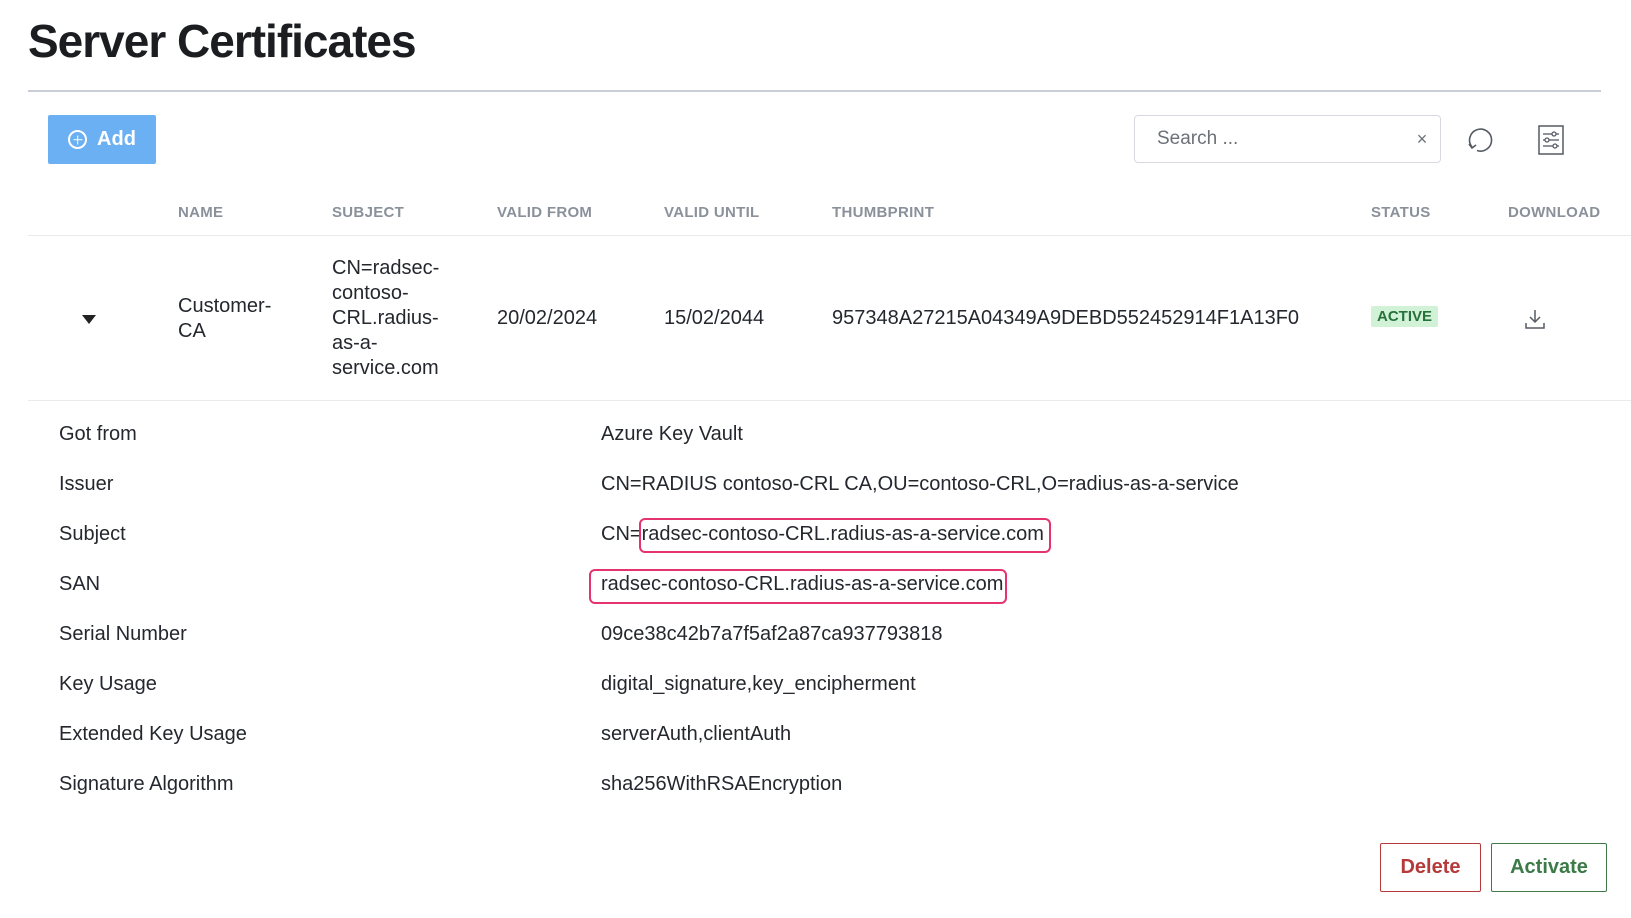  Describe the element at coordinates (123, 634) in the screenshot. I see `detail-label-serial: Serial Number` at that location.